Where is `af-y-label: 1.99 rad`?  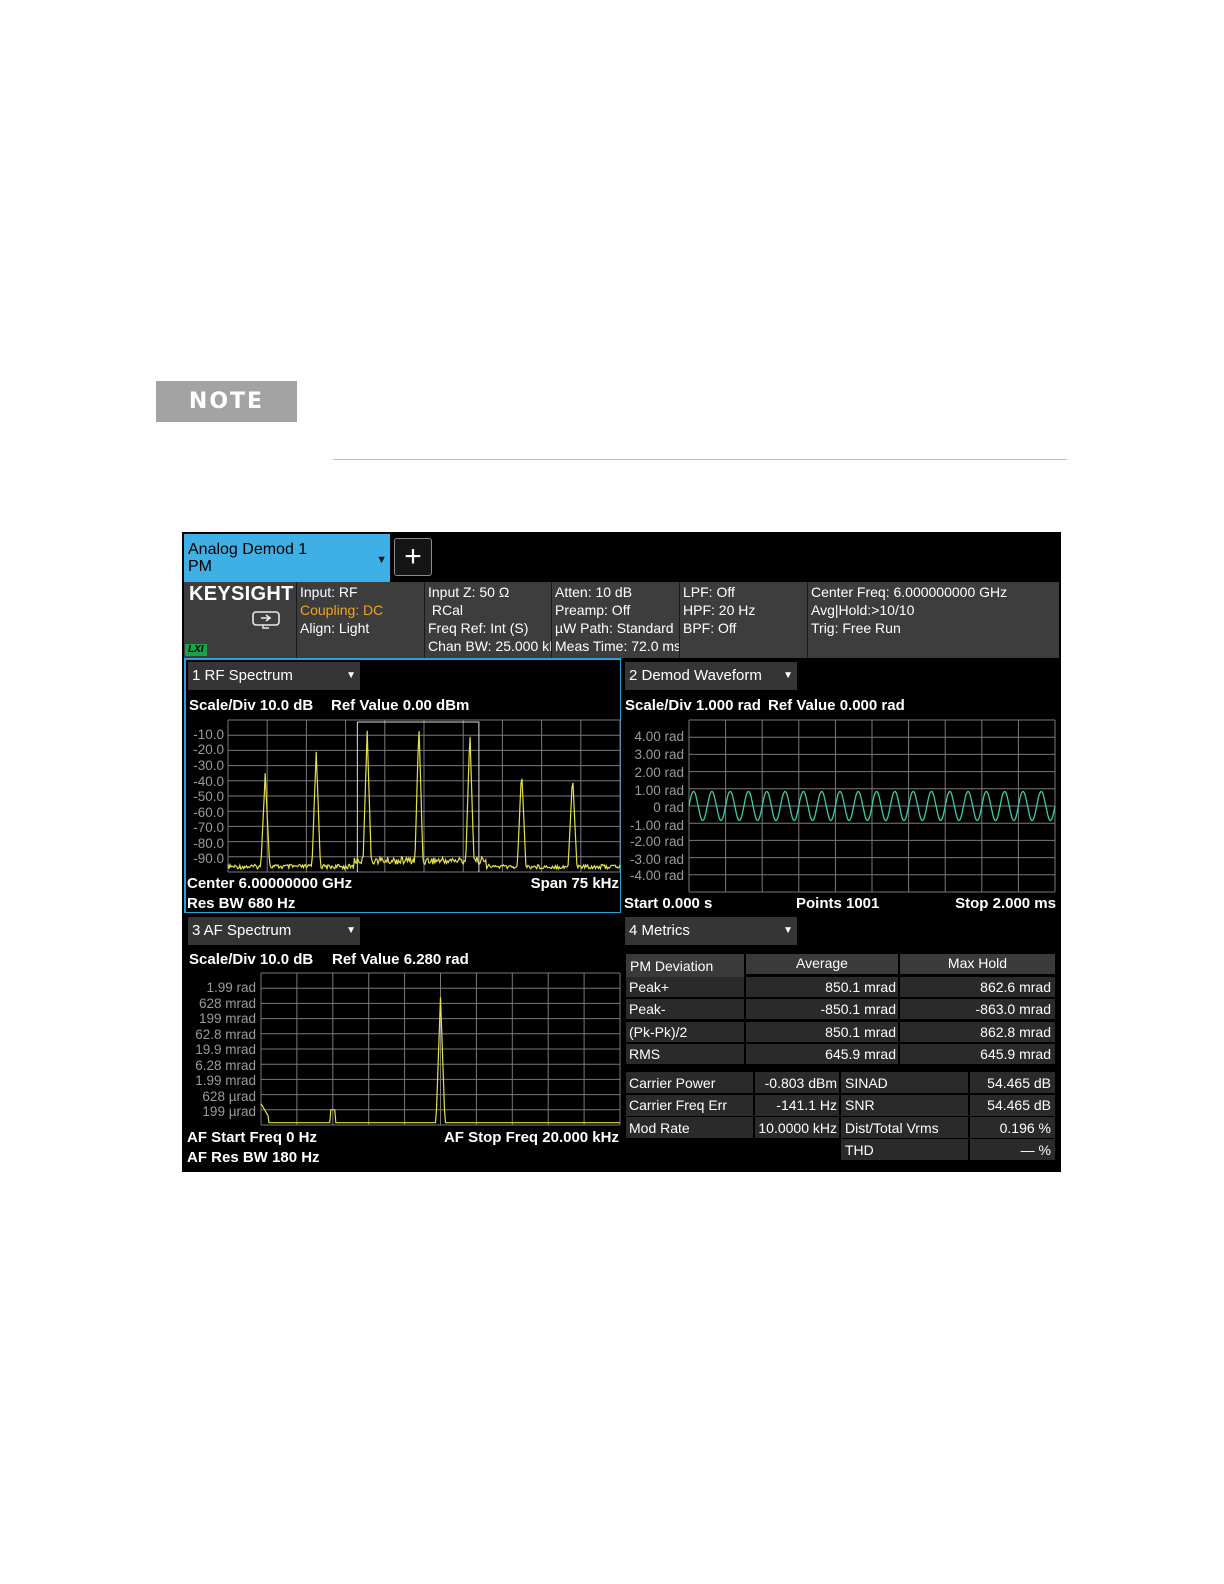
af-y-label: 1.99 rad is located at coordinates (231, 987).